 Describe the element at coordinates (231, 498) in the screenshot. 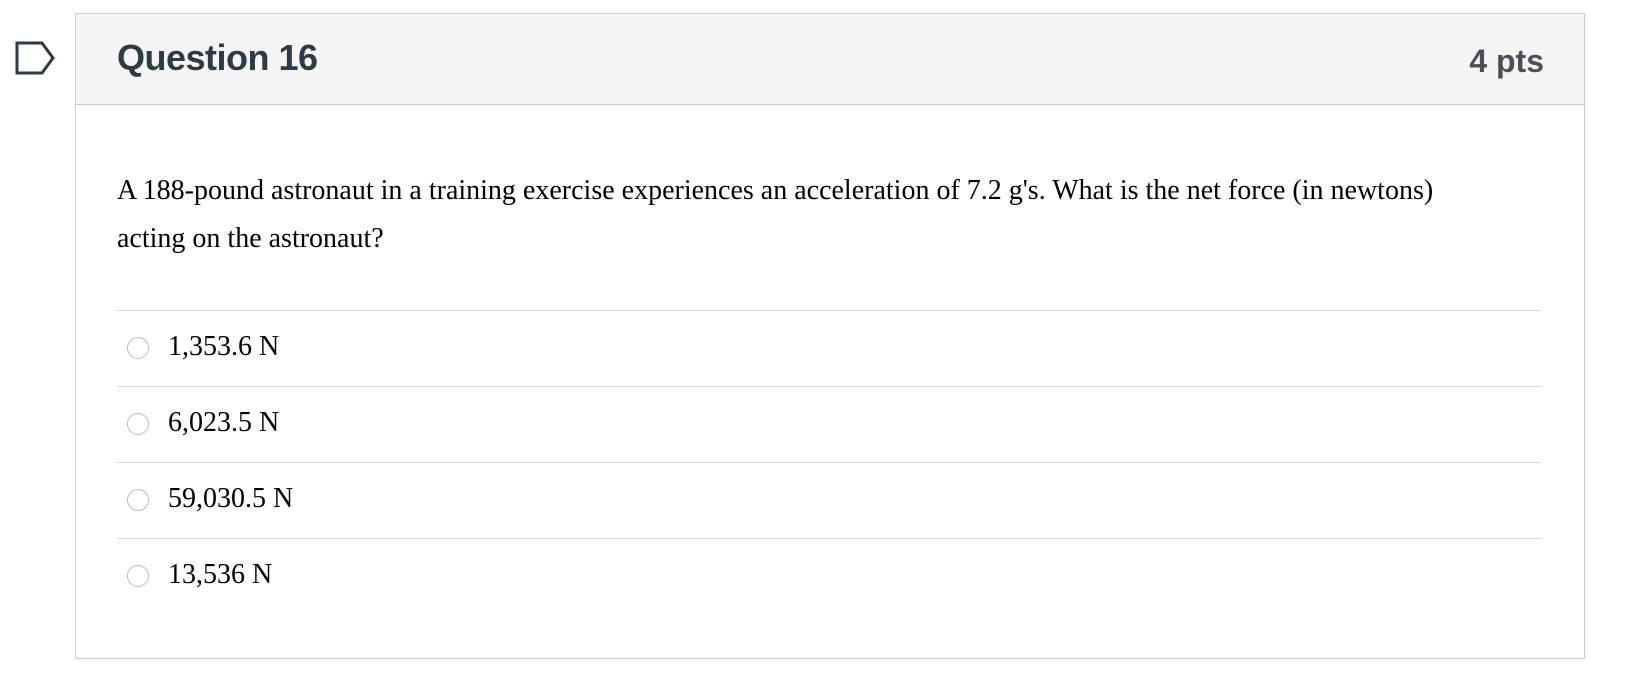

I see `answer-label: 59,030.5 N` at that location.